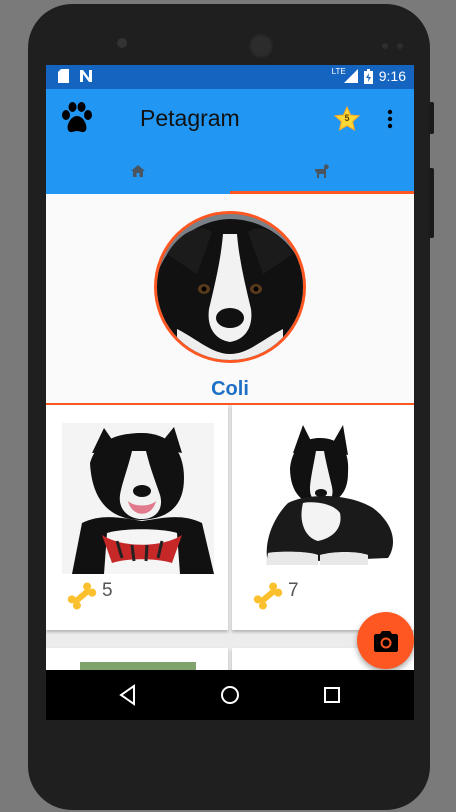 The width and height of the screenshot is (456, 812). What do you see at coordinates (63, 76) in the screenshot?
I see `sd-card-icon` at bounding box center [63, 76].